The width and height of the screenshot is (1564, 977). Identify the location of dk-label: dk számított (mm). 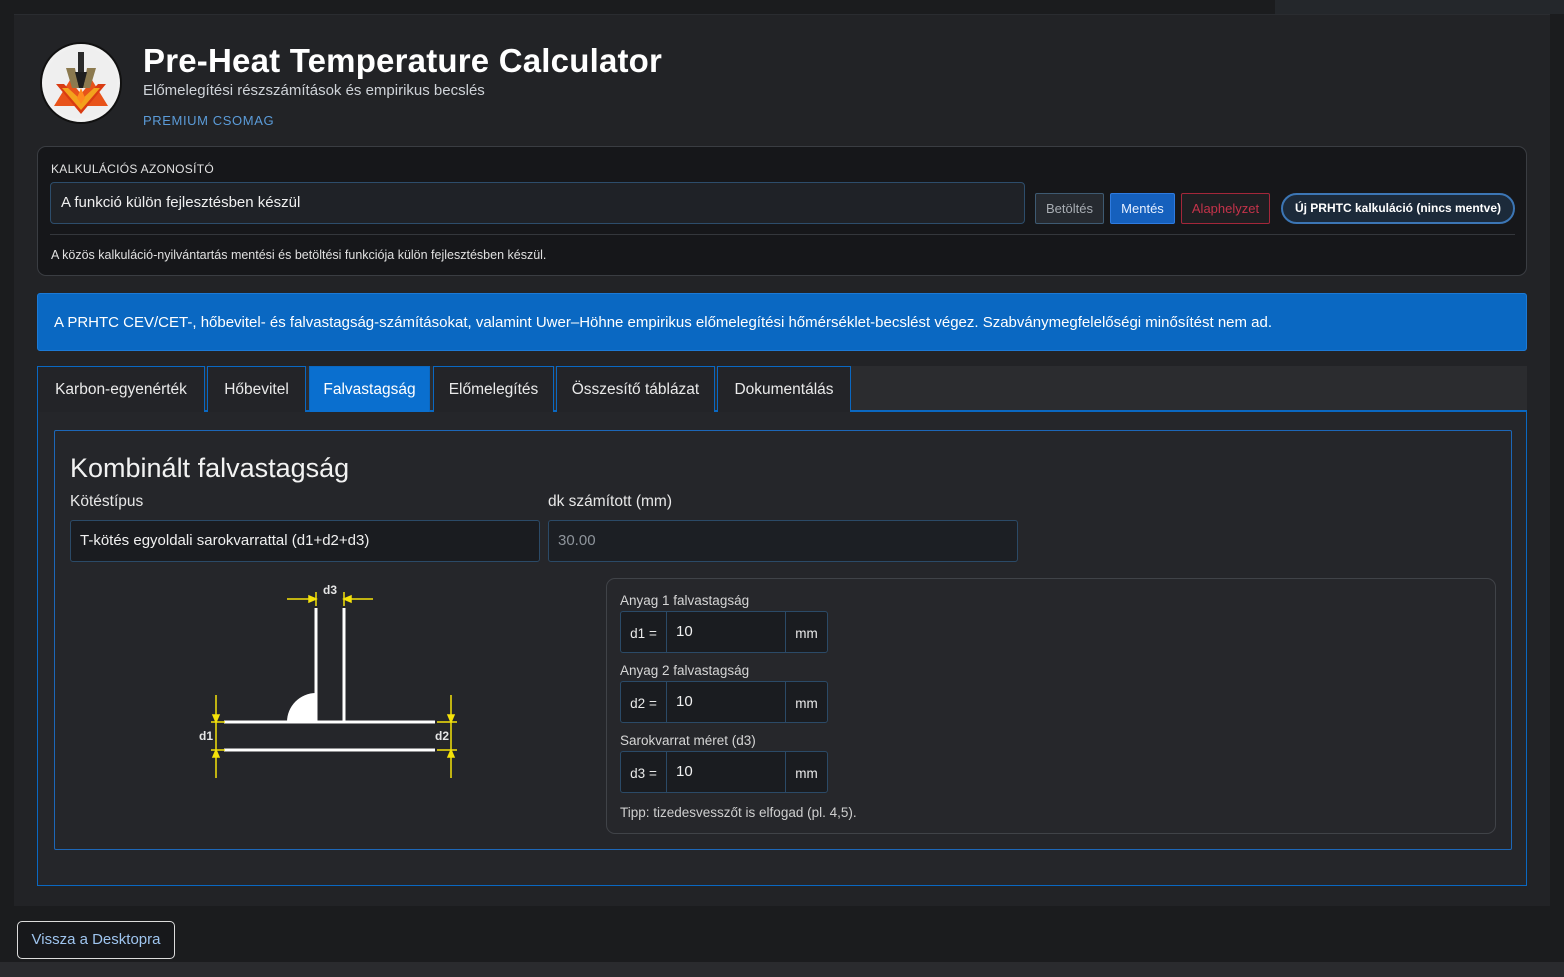
(610, 501).